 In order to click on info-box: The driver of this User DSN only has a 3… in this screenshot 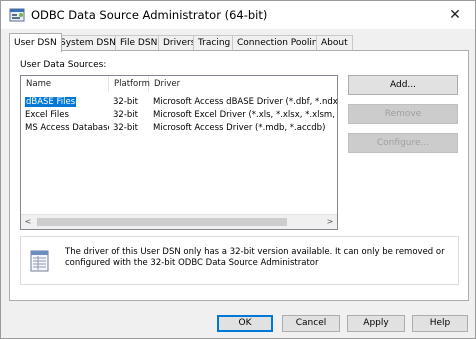, I will do `click(239, 260)`.